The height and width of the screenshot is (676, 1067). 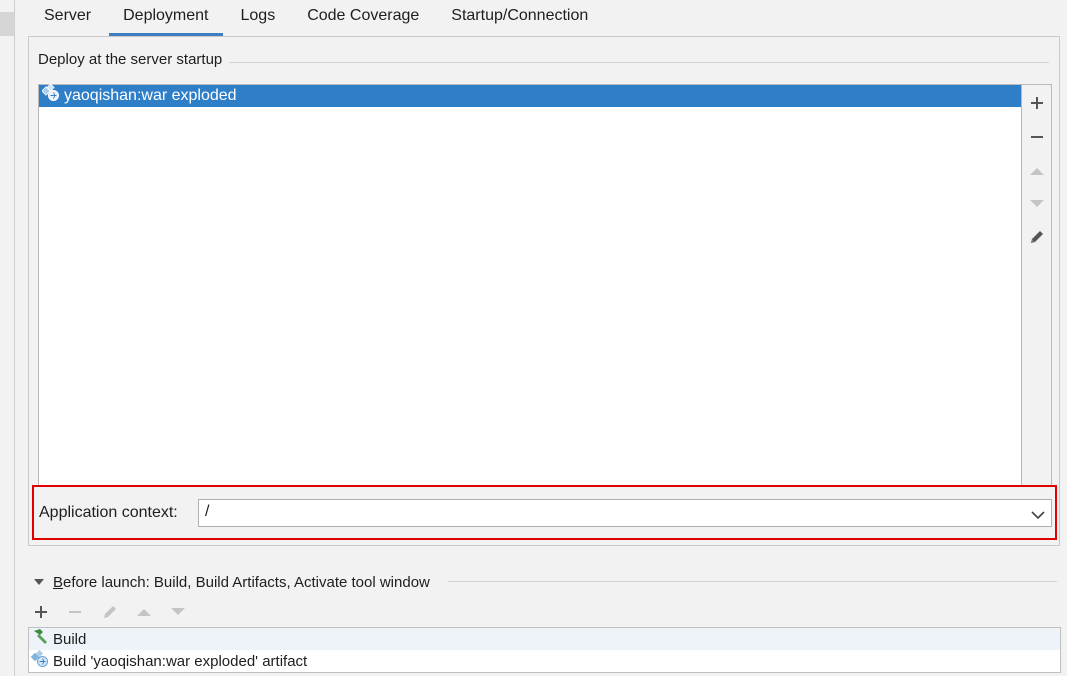 What do you see at coordinates (70, 639) in the screenshot?
I see `list-item-label: Build` at bounding box center [70, 639].